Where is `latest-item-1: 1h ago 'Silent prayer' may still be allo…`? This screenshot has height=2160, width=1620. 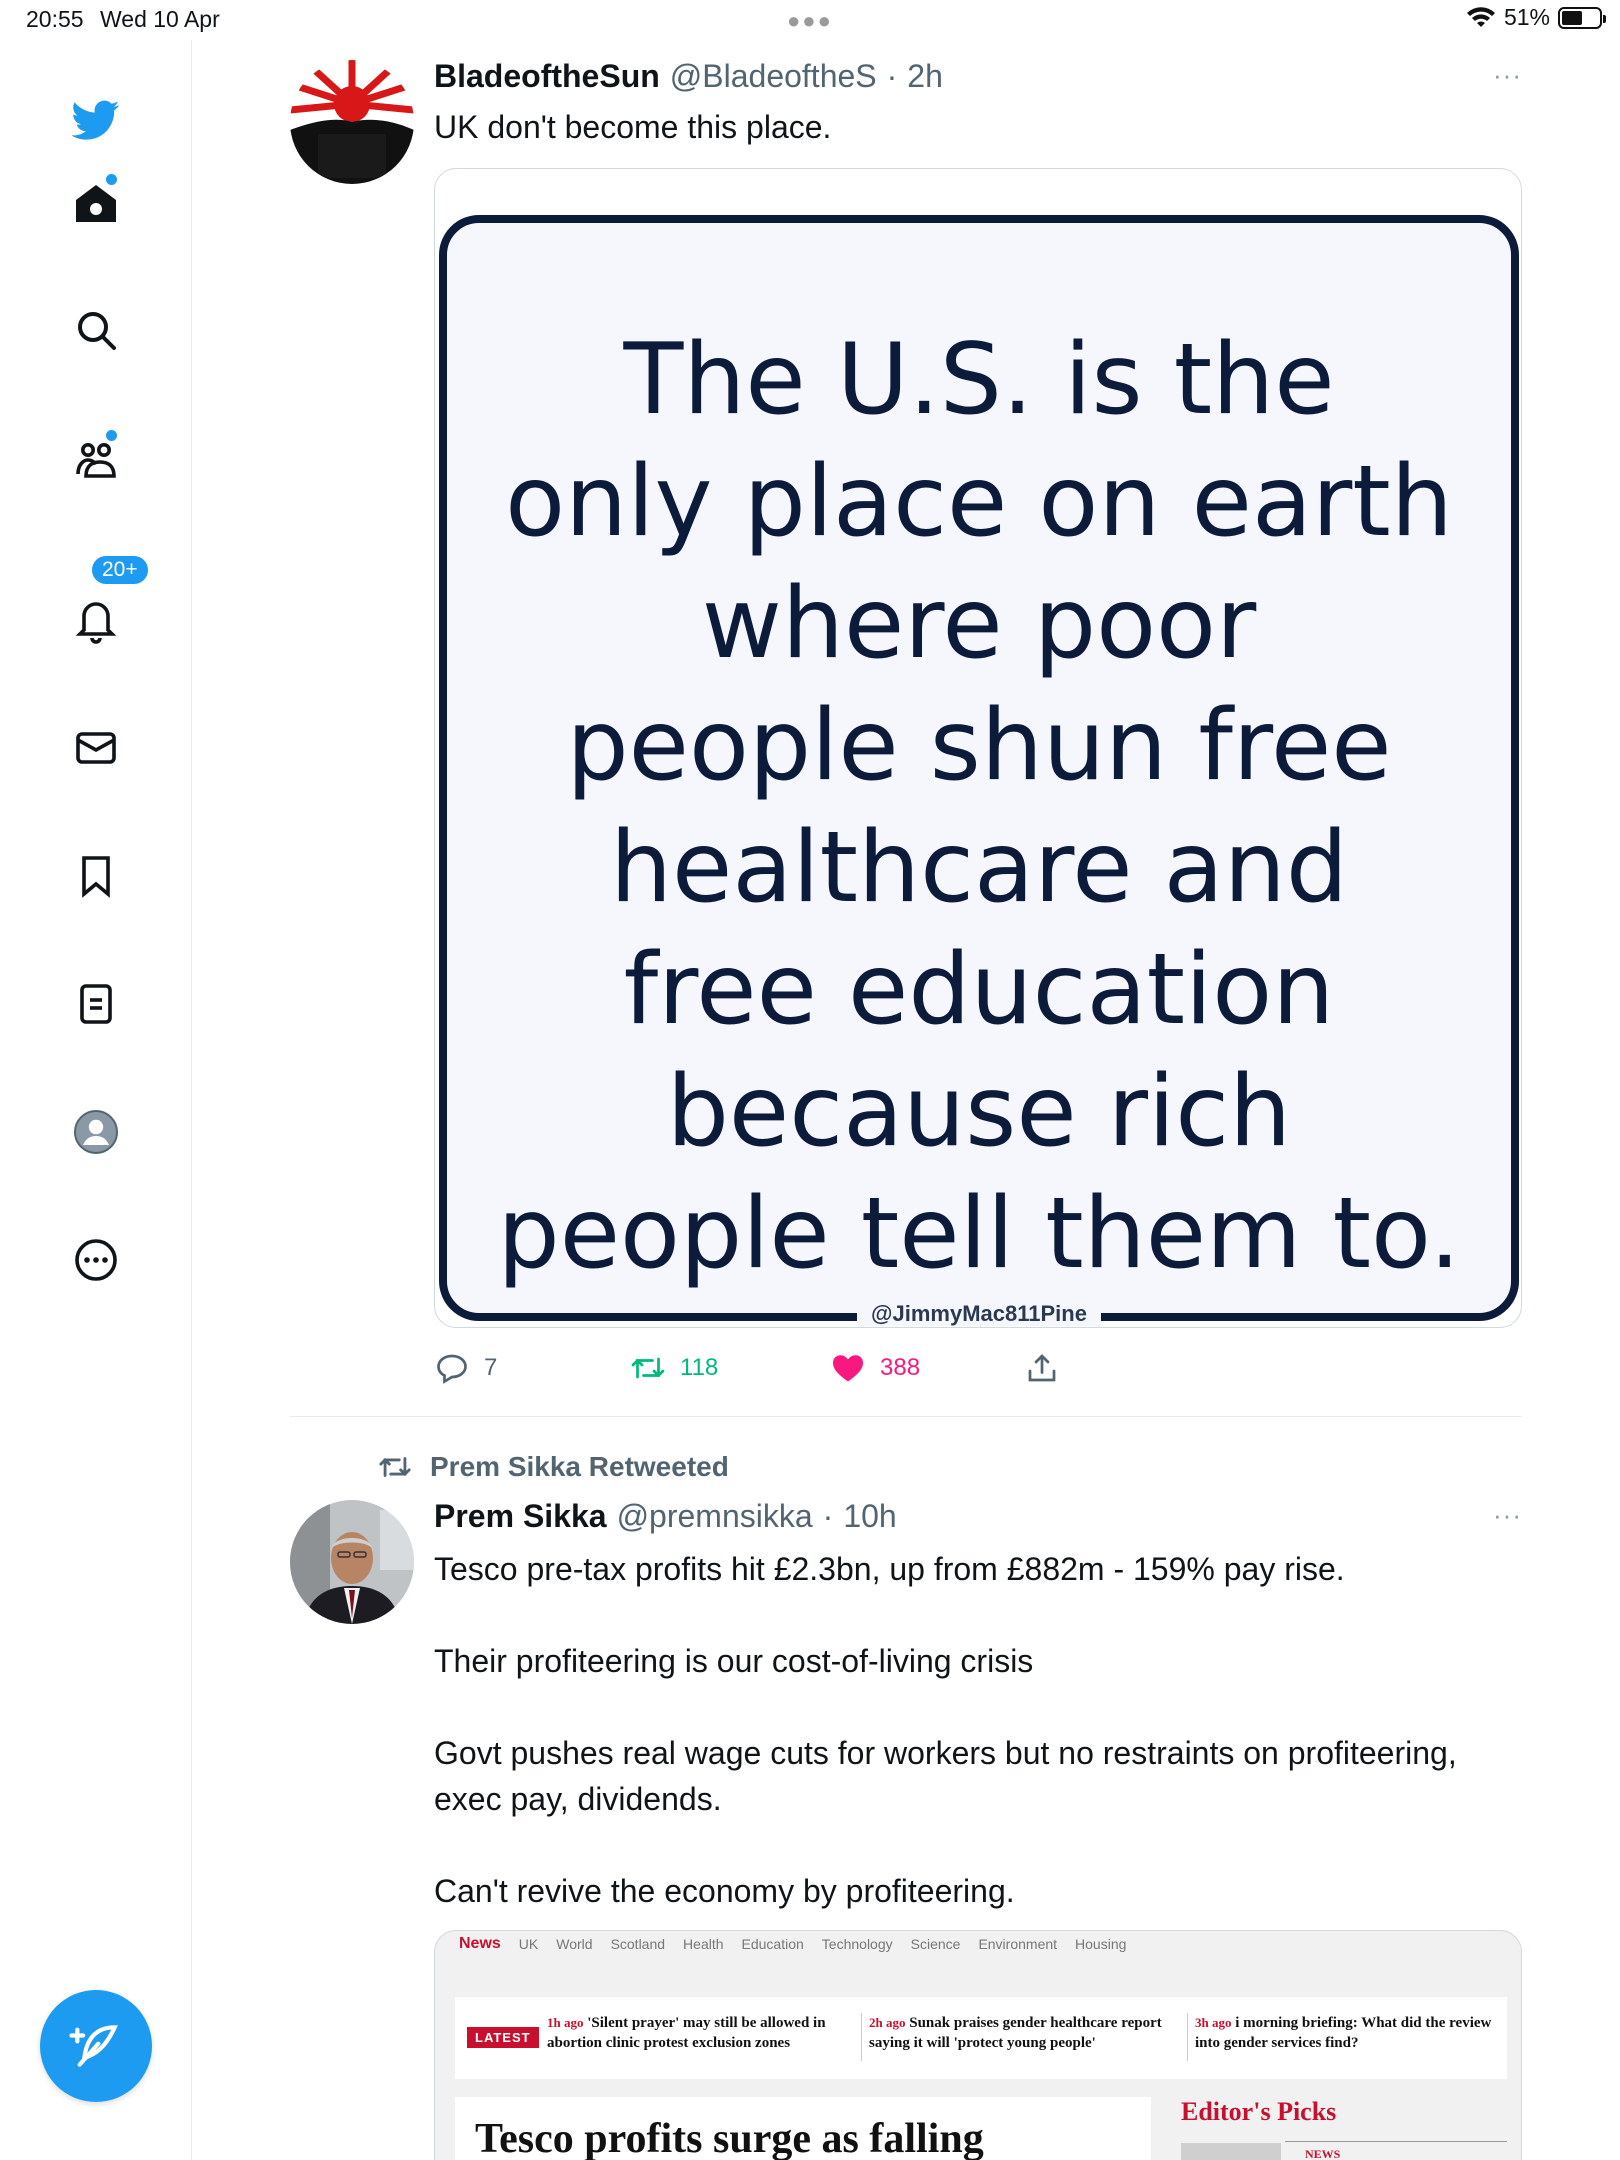
latest-item-1: 1h ago 'Silent prayer' may still be allo… is located at coordinates (697, 2033).